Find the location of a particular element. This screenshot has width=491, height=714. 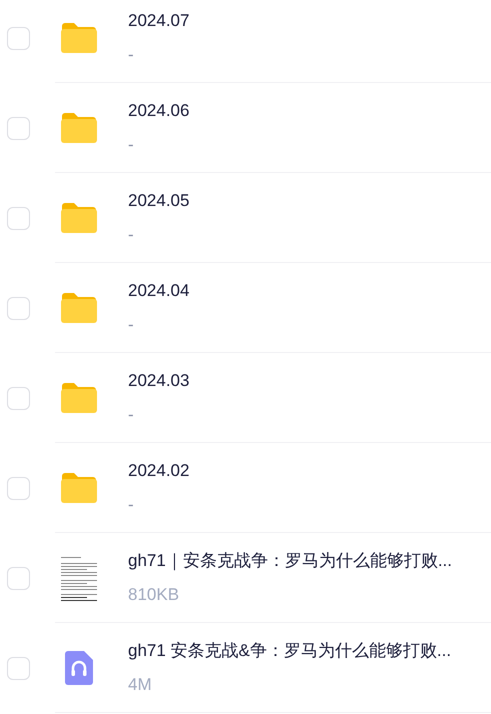

file-name: 2024.02 is located at coordinates (159, 471).